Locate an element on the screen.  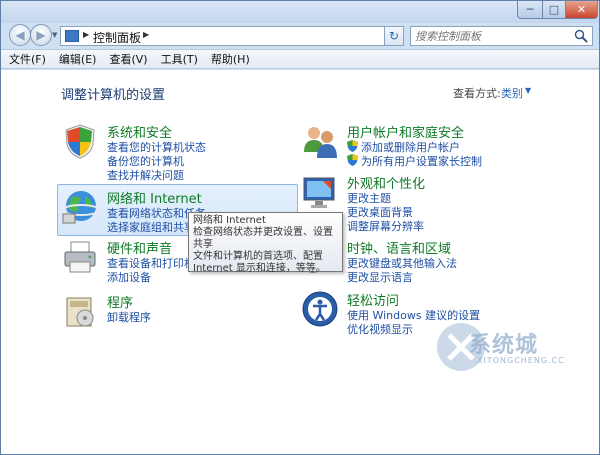
category-system-security: 系统和安全 查看您的计算机状态 备份您的计算机 查找并解决问题 is located at coordinates (171, 152).